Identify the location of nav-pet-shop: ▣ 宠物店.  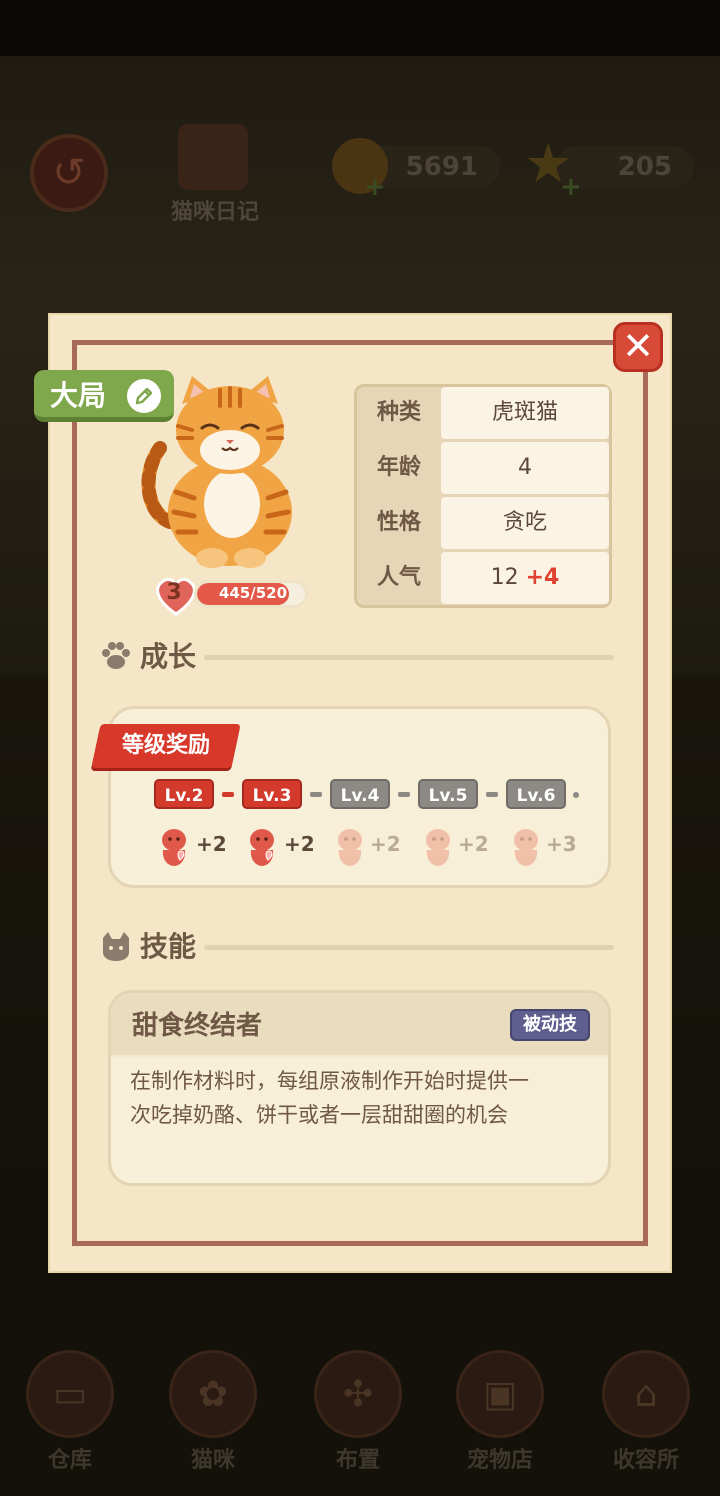
(500, 1412).